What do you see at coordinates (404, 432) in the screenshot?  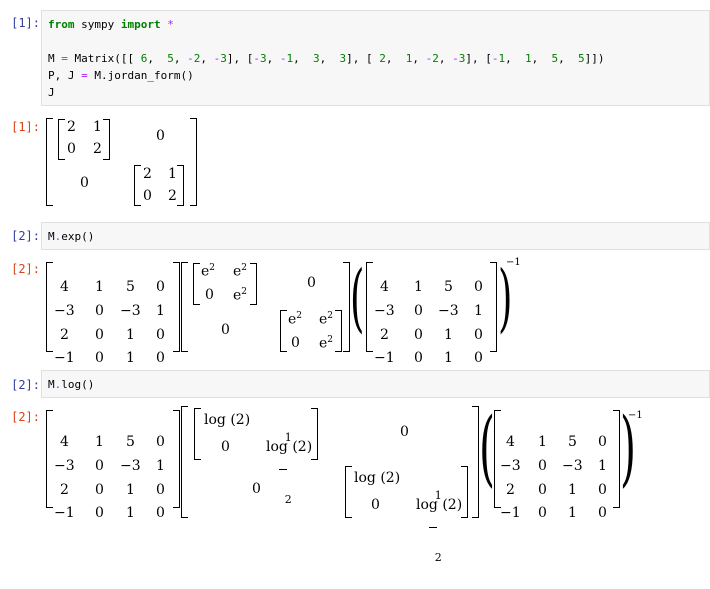 I see `log-zero-tr: 0` at bounding box center [404, 432].